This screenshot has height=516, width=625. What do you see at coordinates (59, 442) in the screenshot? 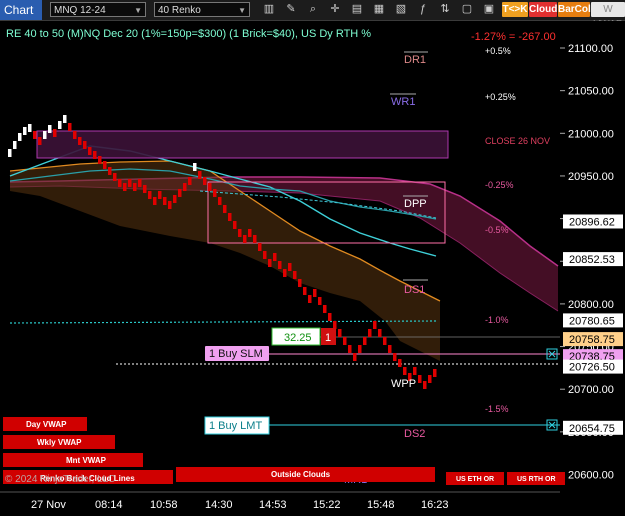
I see `wkly-vwap-label: Wkly VWAP` at bounding box center [59, 442].